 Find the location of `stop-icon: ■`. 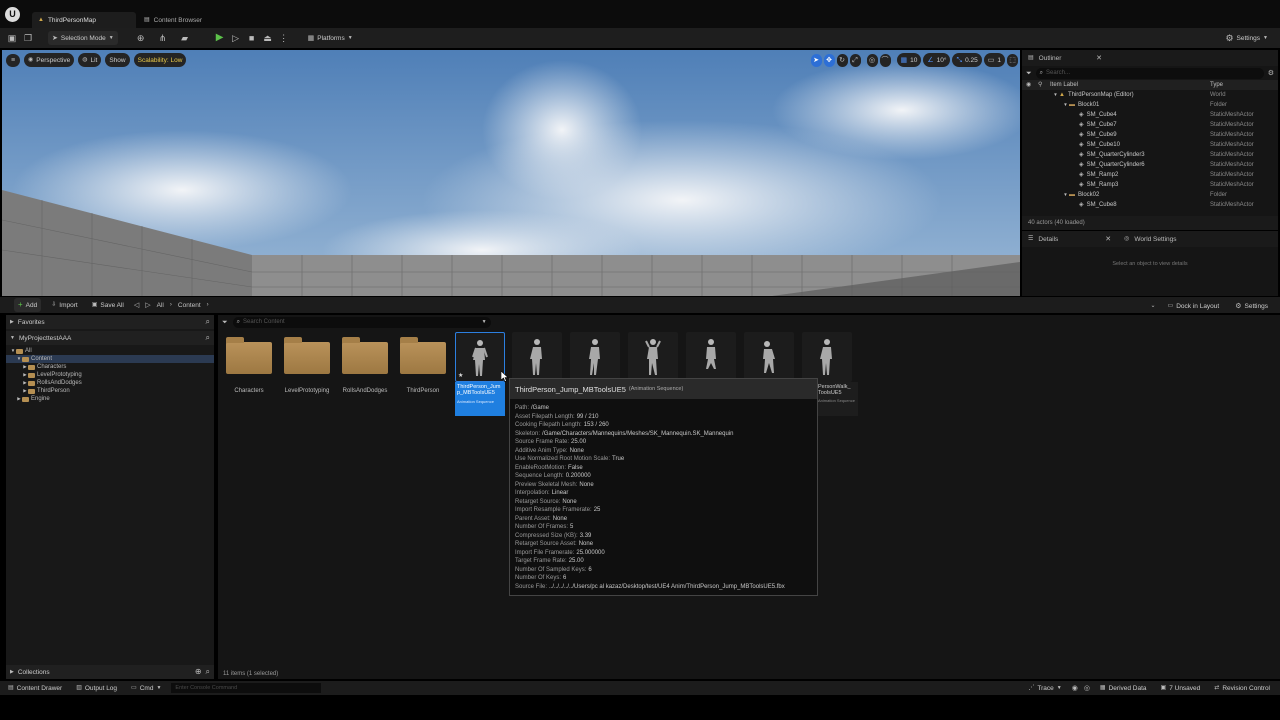

stop-icon: ■ is located at coordinates (252, 38).